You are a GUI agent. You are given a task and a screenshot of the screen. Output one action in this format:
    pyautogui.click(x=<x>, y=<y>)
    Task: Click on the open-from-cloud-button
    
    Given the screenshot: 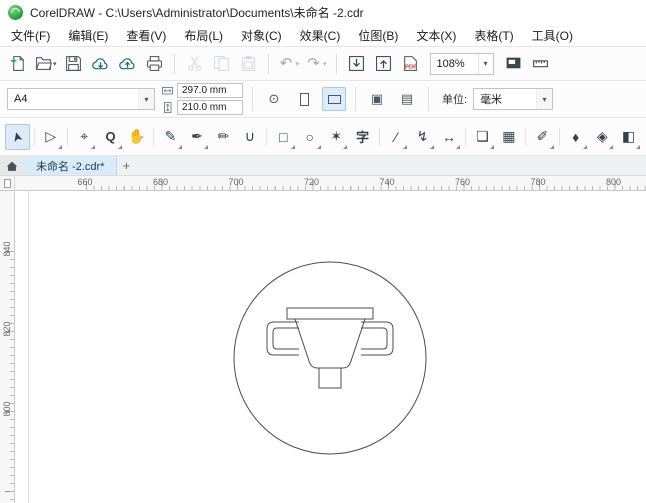 What is the action you would take?
    pyautogui.click(x=100, y=64)
    